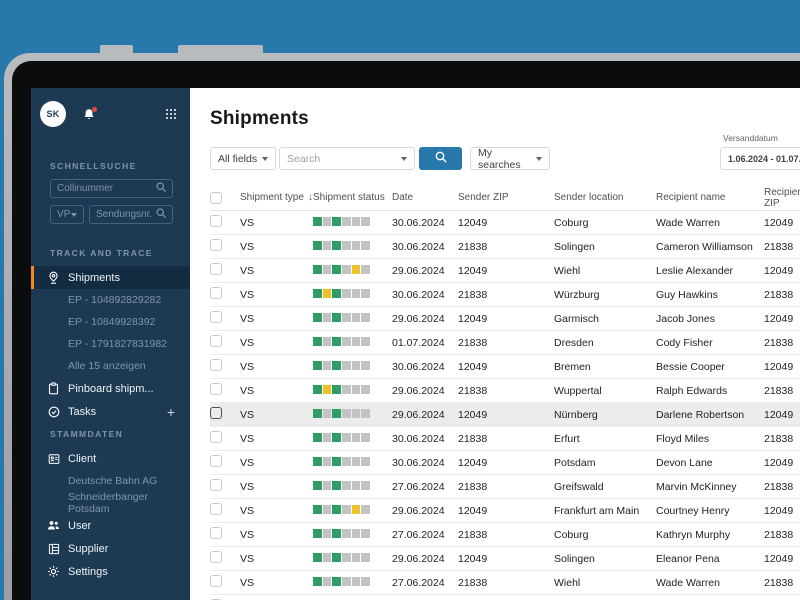 The image size is (800, 600). I want to click on bell-icon, so click(90, 113).